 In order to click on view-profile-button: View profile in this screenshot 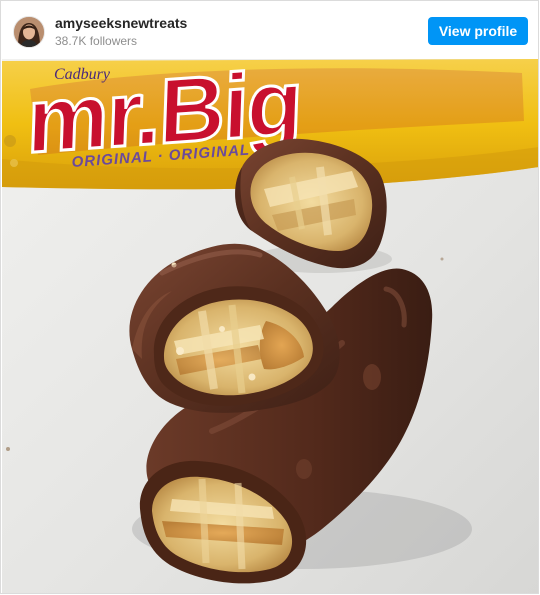, I will do `click(478, 31)`.